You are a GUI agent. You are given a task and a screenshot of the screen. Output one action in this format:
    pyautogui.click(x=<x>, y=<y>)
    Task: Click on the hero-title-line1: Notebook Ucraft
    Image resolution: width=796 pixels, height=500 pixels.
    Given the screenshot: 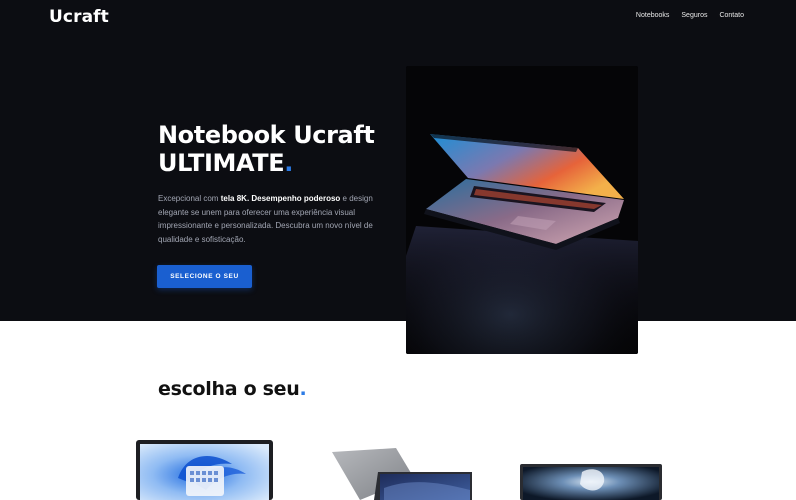 What is the action you would take?
    pyautogui.click(x=266, y=135)
    